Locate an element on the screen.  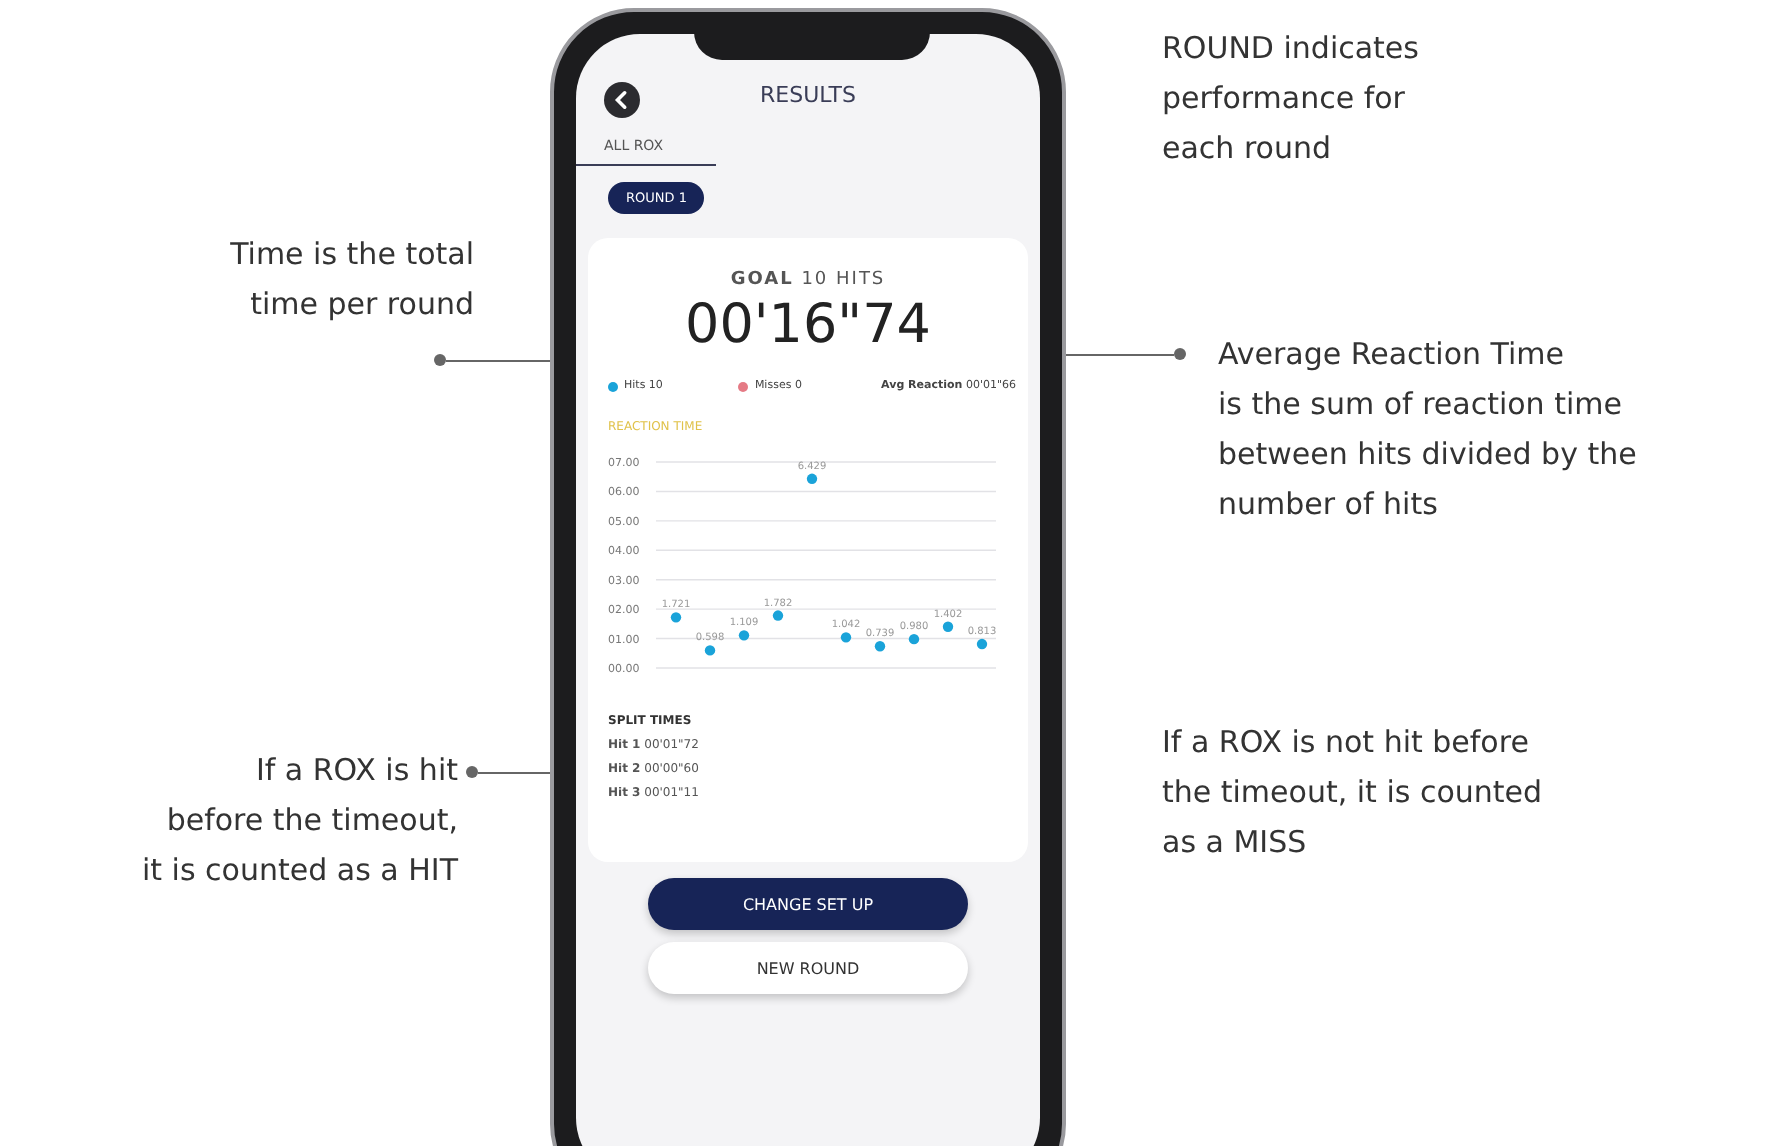
screen-title: RESULTS is located at coordinates (808, 94).